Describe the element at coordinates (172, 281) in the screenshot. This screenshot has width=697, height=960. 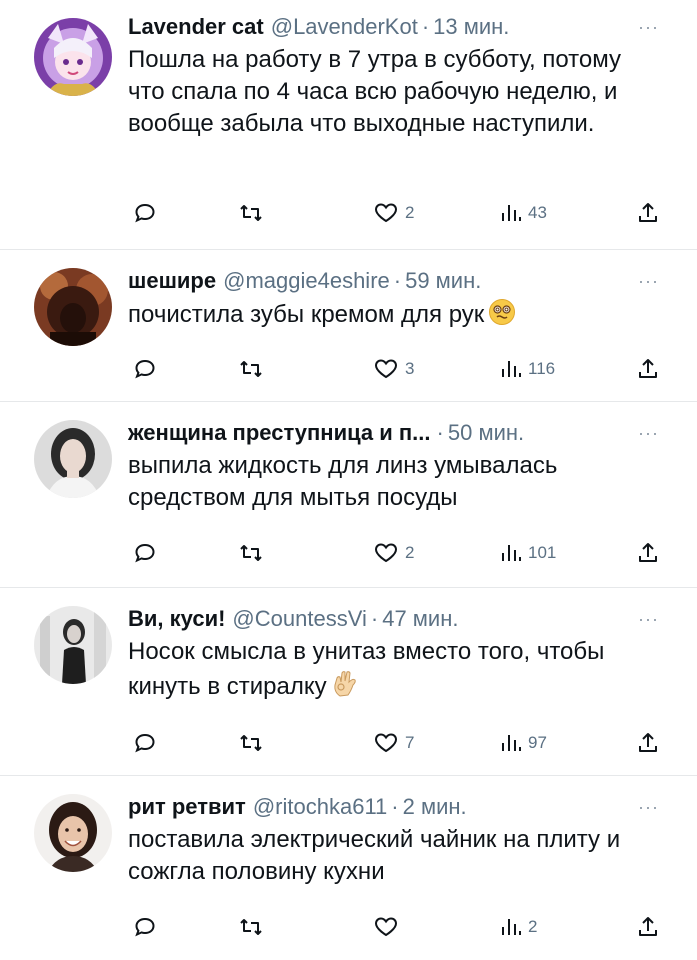
I see `author-name: шешире` at that location.